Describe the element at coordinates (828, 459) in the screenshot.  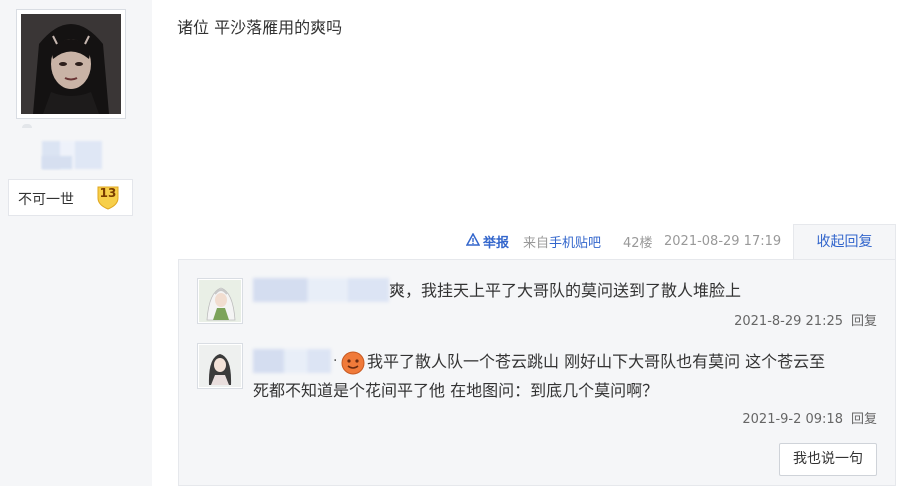
I see `say-something-button: 我也说一句` at that location.